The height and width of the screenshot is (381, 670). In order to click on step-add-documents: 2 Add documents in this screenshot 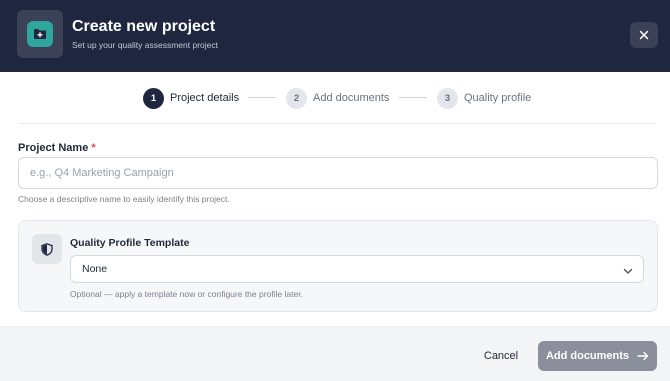, I will do `click(337, 98)`.